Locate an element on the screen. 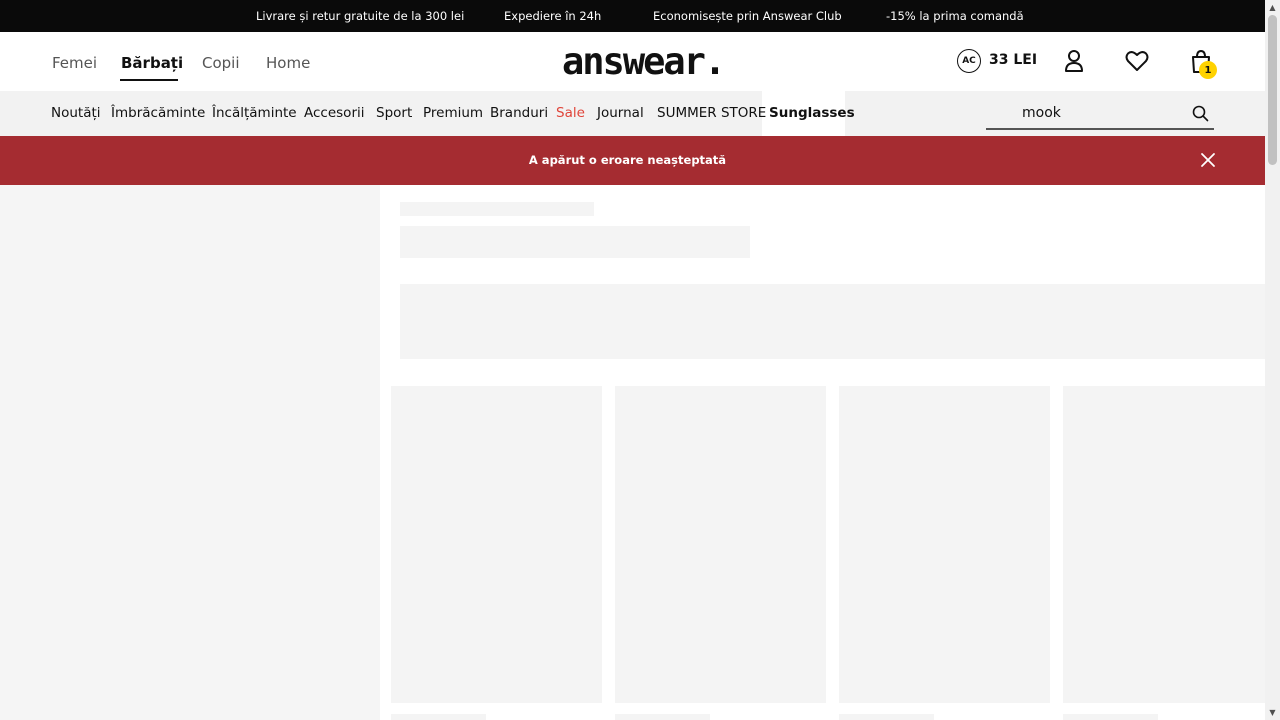 This screenshot has height=720, width=1280. nav-item-summer-store: SUMMER STORE is located at coordinates (711, 113).